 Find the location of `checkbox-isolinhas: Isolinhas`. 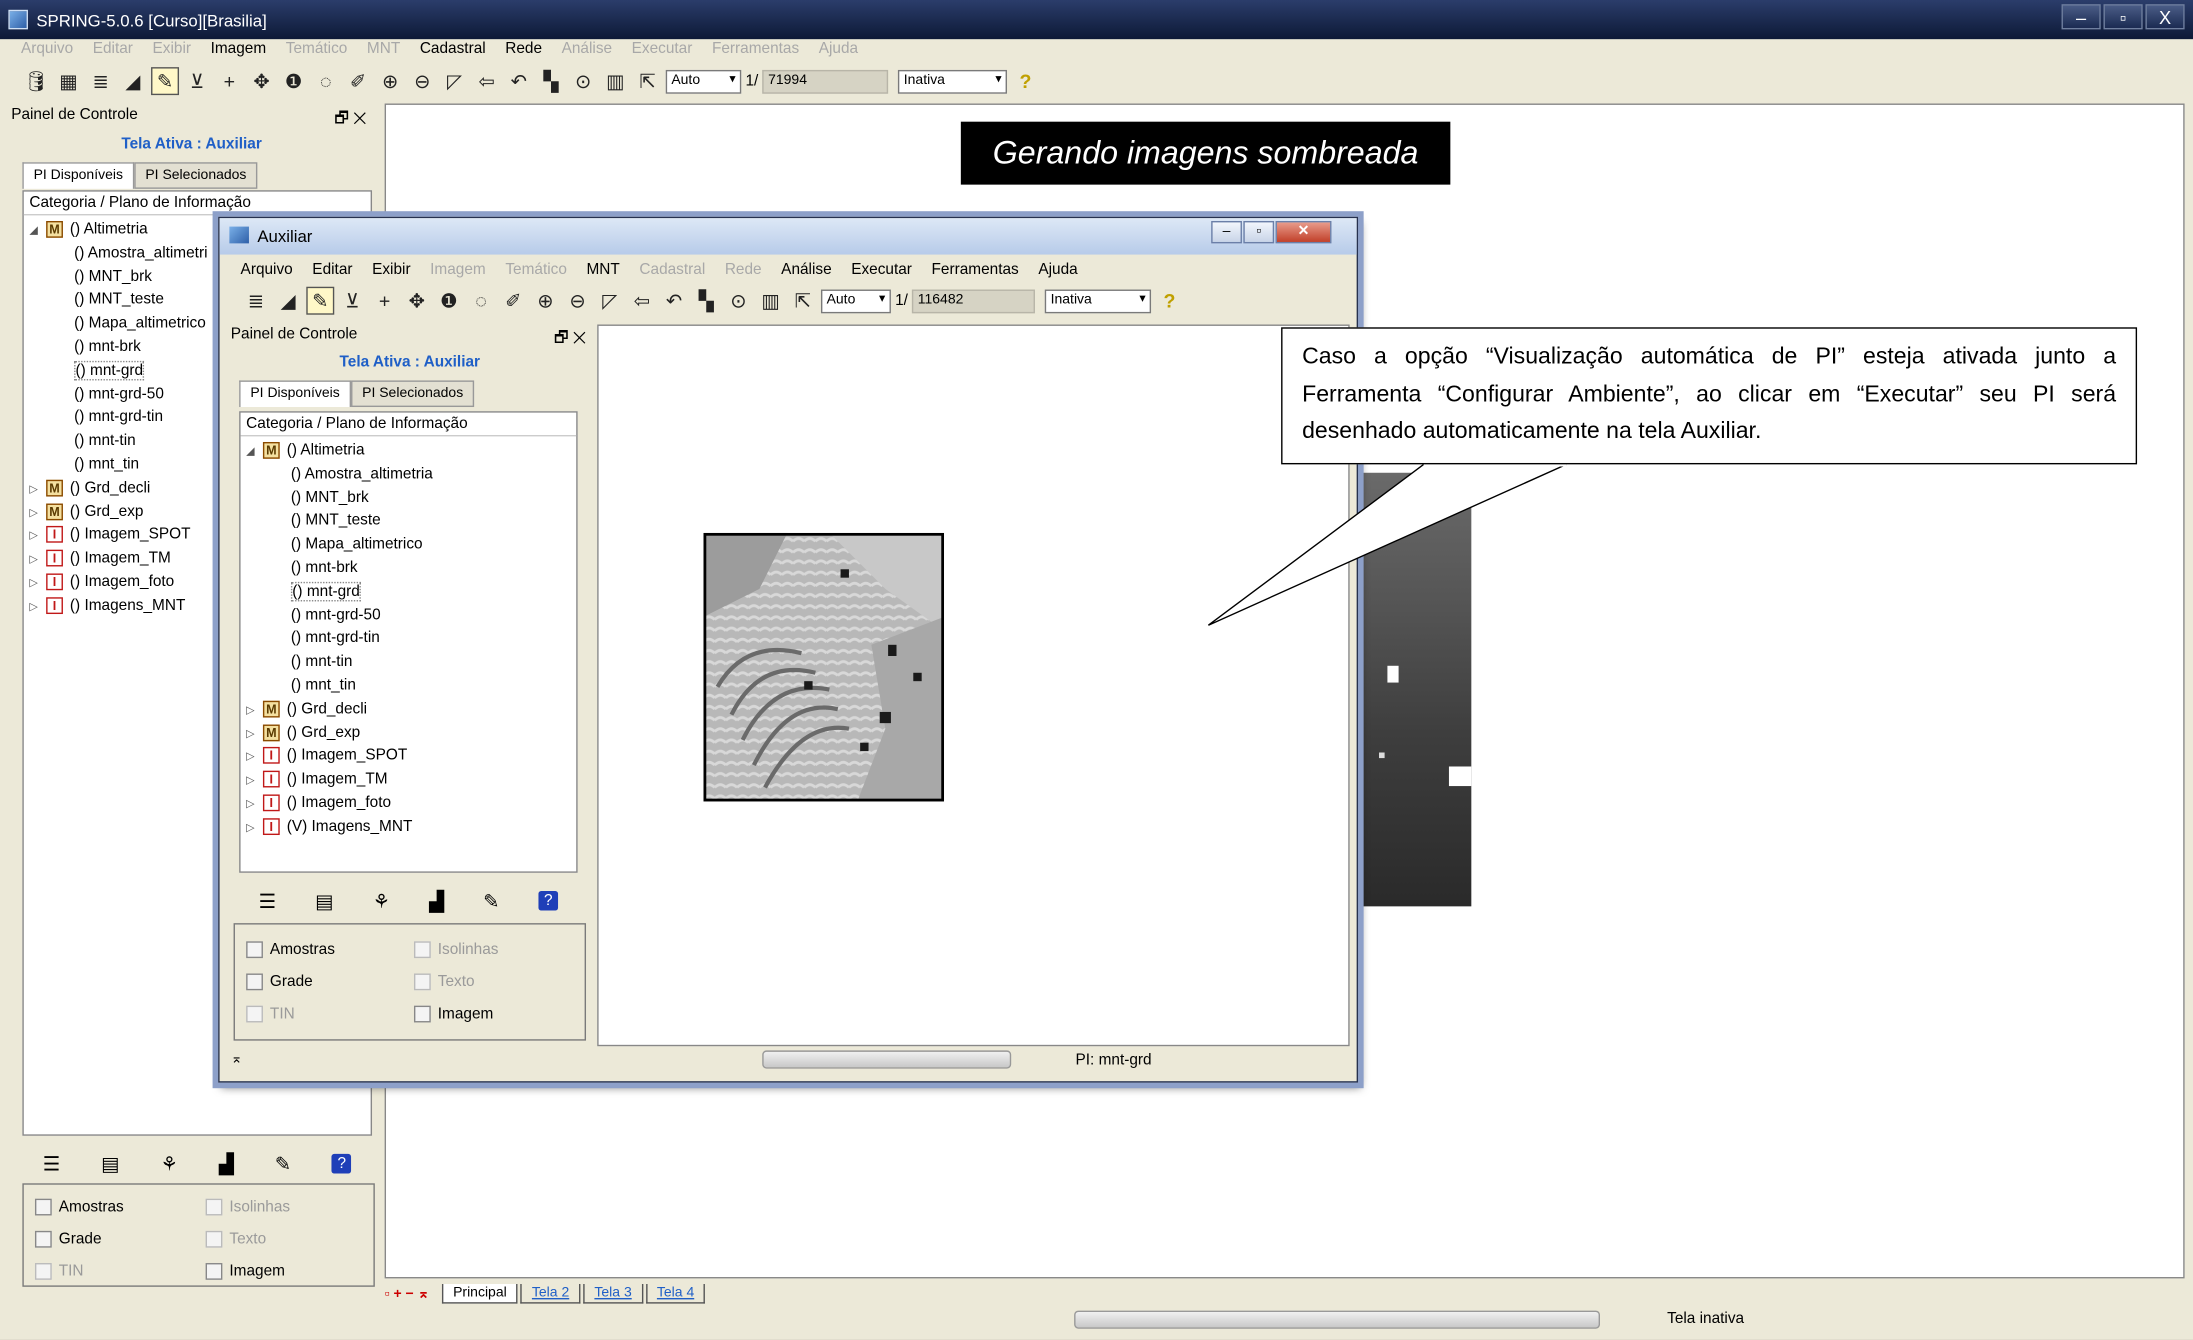

checkbox-isolinhas: Isolinhas is located at coordinates (247, 1207).